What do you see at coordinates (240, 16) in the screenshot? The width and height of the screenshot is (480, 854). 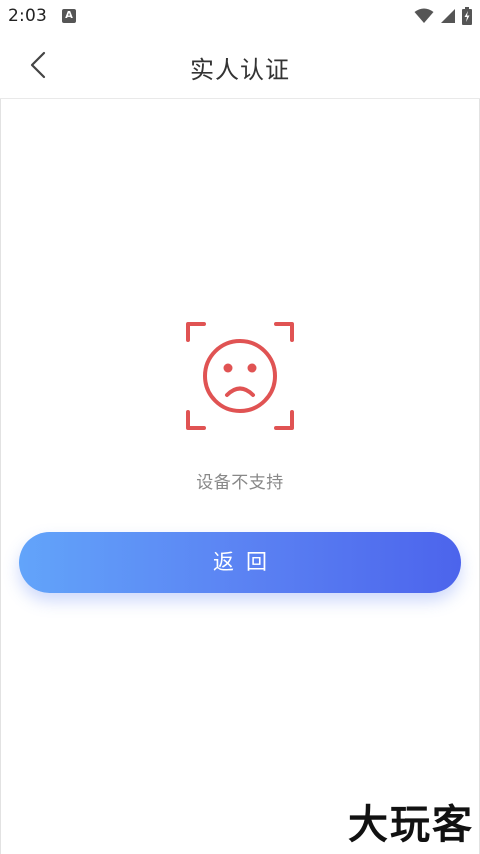 I see `status-bar: 2:03 A` at bounding box center [240, 16].